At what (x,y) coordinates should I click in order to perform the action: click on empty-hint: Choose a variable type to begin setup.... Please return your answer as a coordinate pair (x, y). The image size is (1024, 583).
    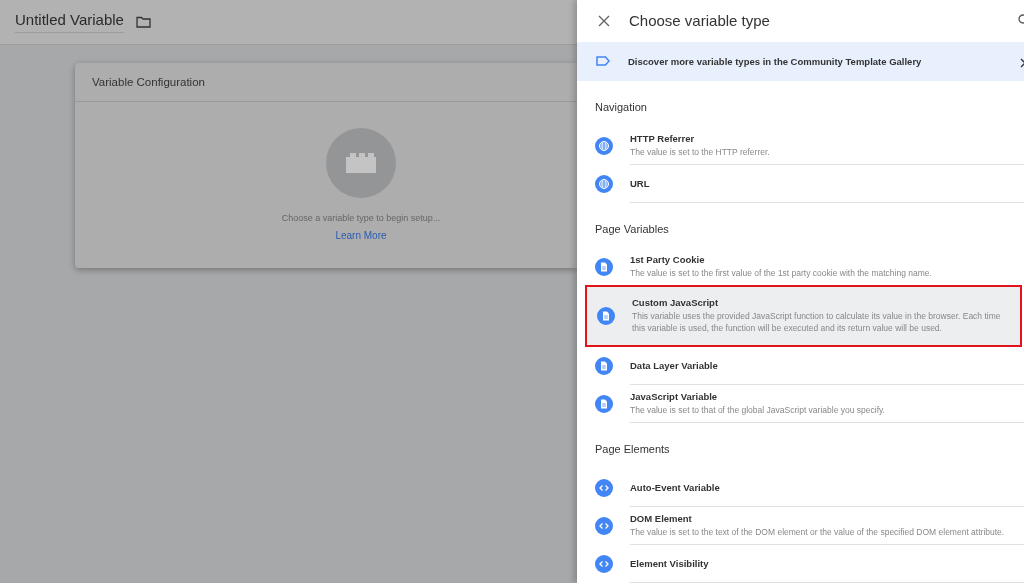
    Looking at the image, I should click on (361, 218).